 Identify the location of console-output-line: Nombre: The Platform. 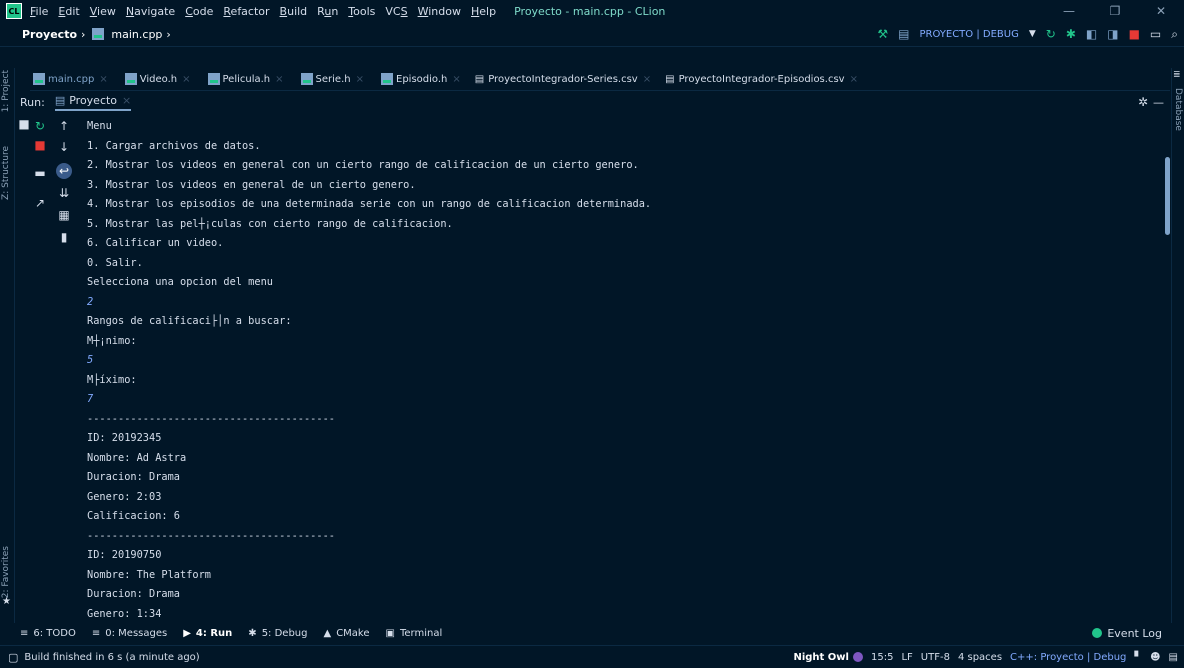
(149, 574).